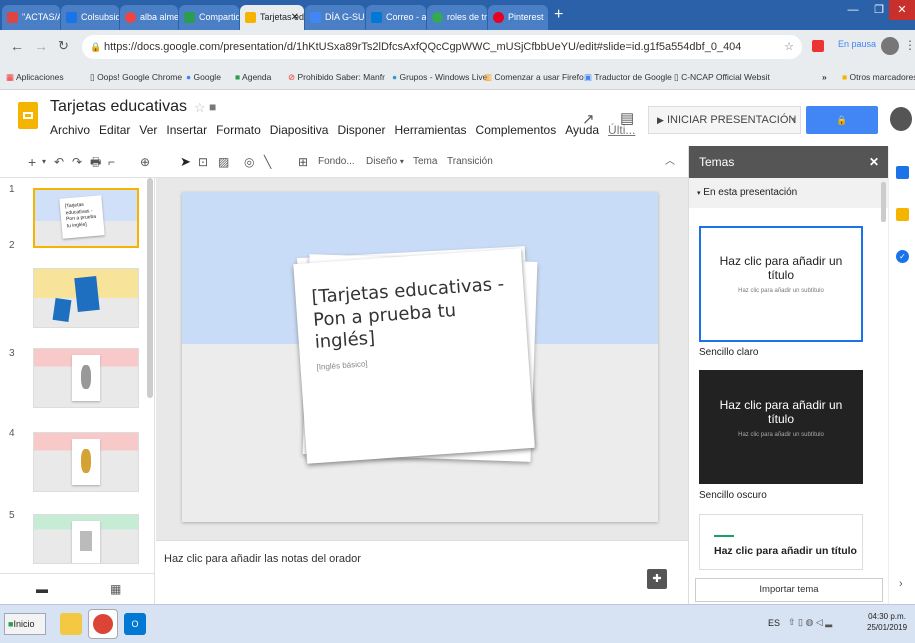  I want to click on redo-icon: ↷, so click(77, 162).